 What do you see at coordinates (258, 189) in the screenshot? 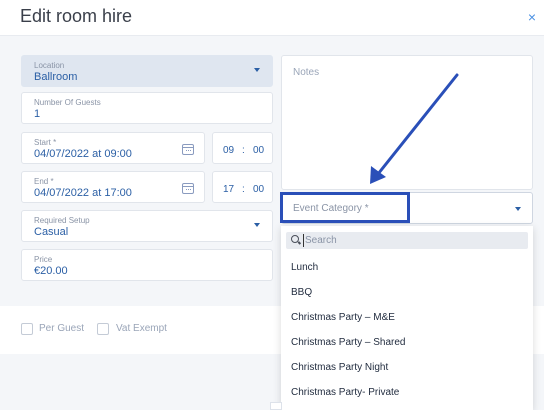
I see `end-minute: 00` at bounding box center [258, 189].